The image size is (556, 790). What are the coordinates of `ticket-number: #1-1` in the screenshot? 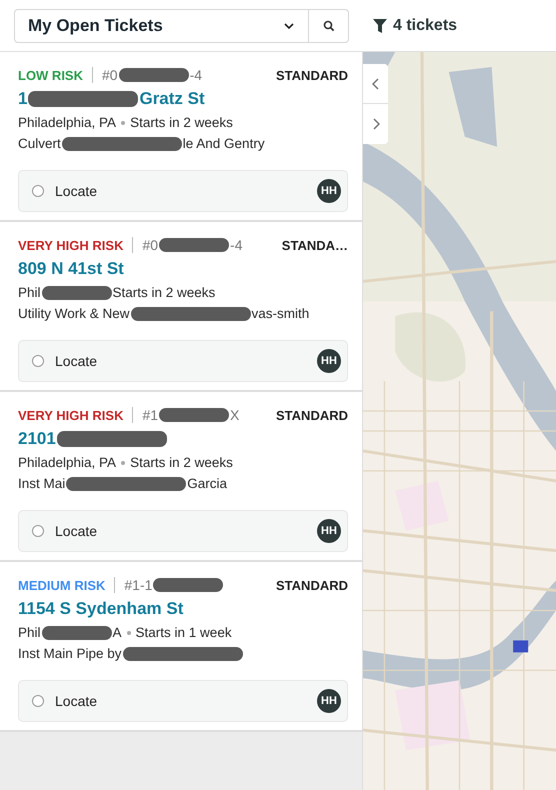 It's located at (138, 585).